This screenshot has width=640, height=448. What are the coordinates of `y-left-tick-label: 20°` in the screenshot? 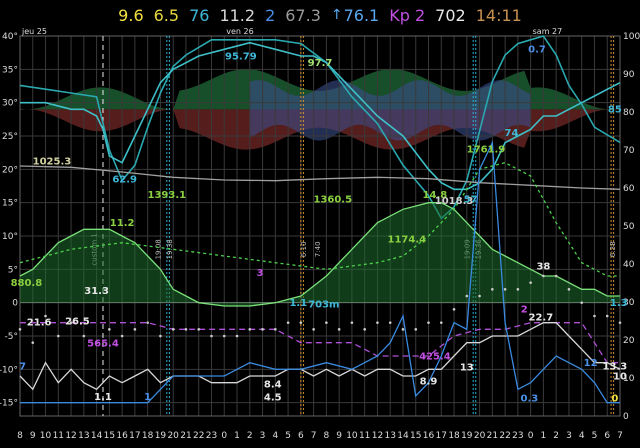 It's located at (10, 170).